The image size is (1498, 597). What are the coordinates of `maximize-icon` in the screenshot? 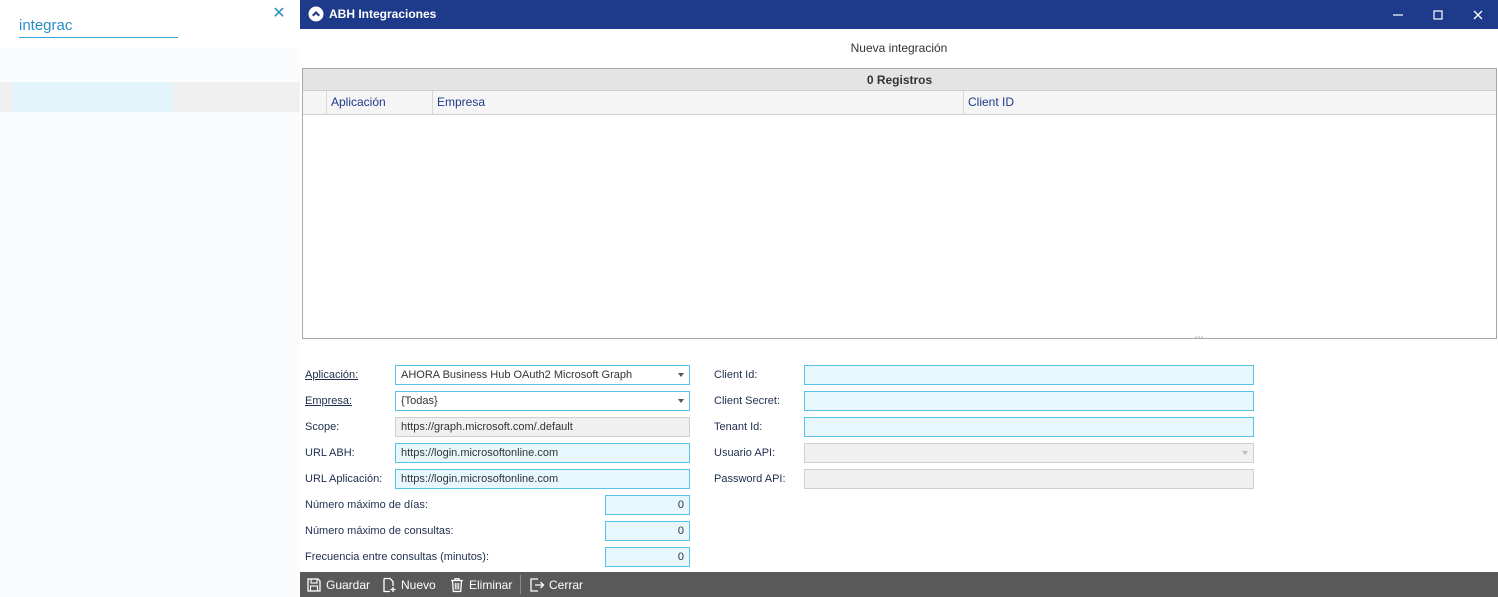 It's located at (1438, 14).